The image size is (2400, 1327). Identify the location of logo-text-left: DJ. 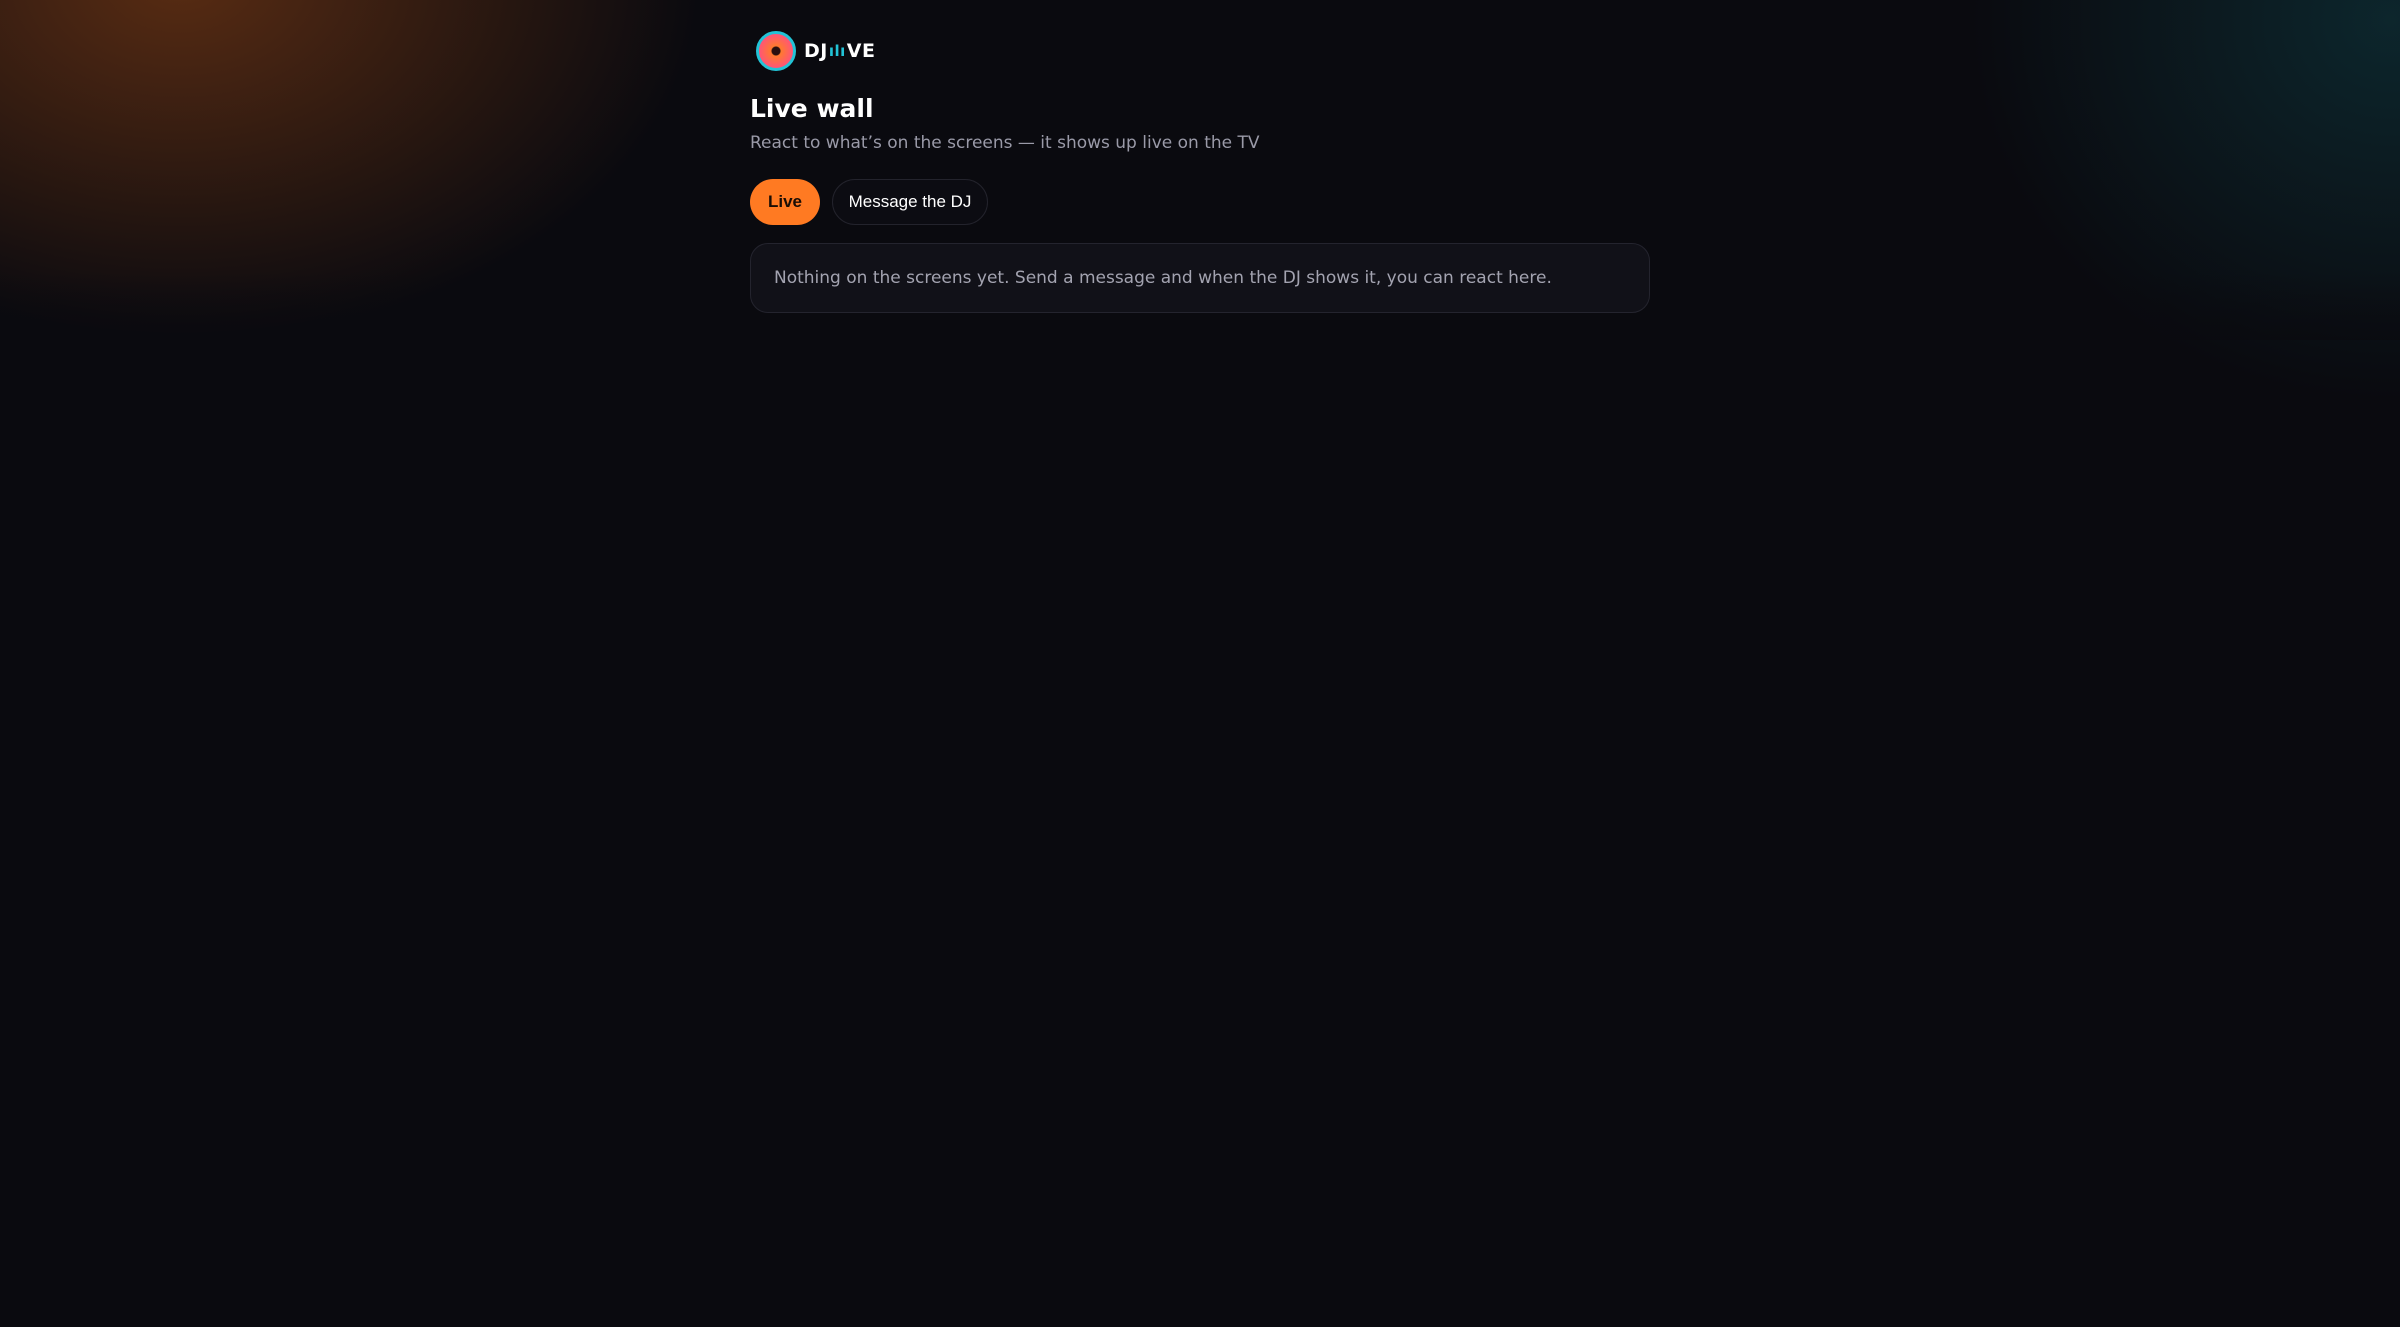
(816, 51).